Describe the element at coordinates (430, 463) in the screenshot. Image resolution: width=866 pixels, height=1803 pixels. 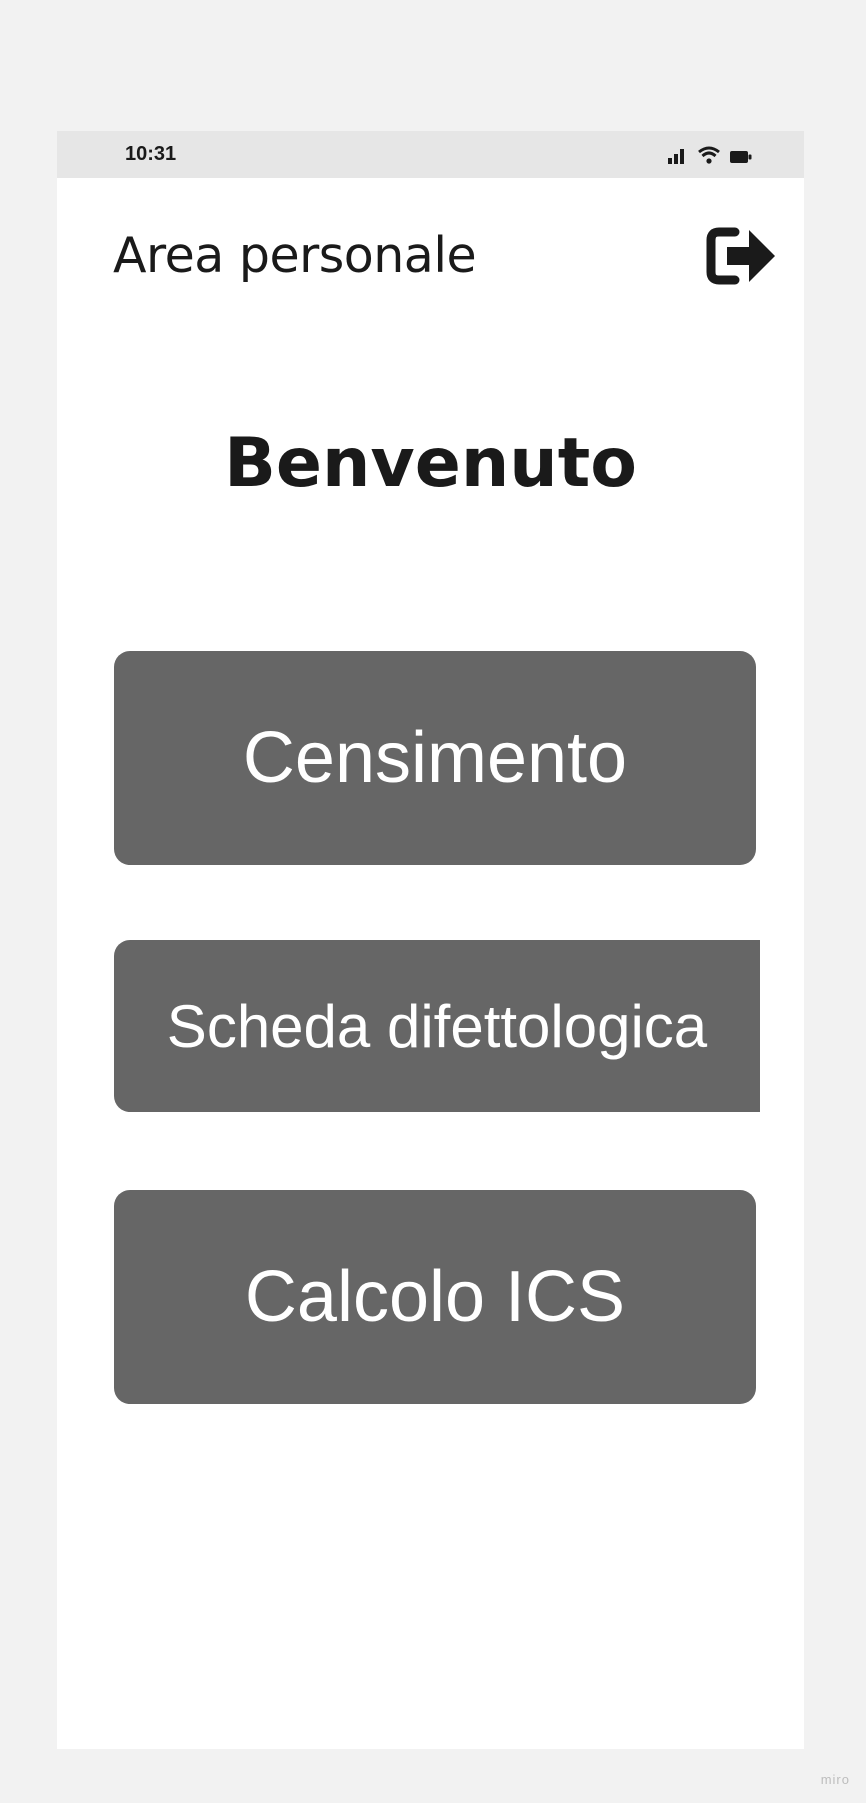
I see `welcome-heading: Benvenuto` at that location.